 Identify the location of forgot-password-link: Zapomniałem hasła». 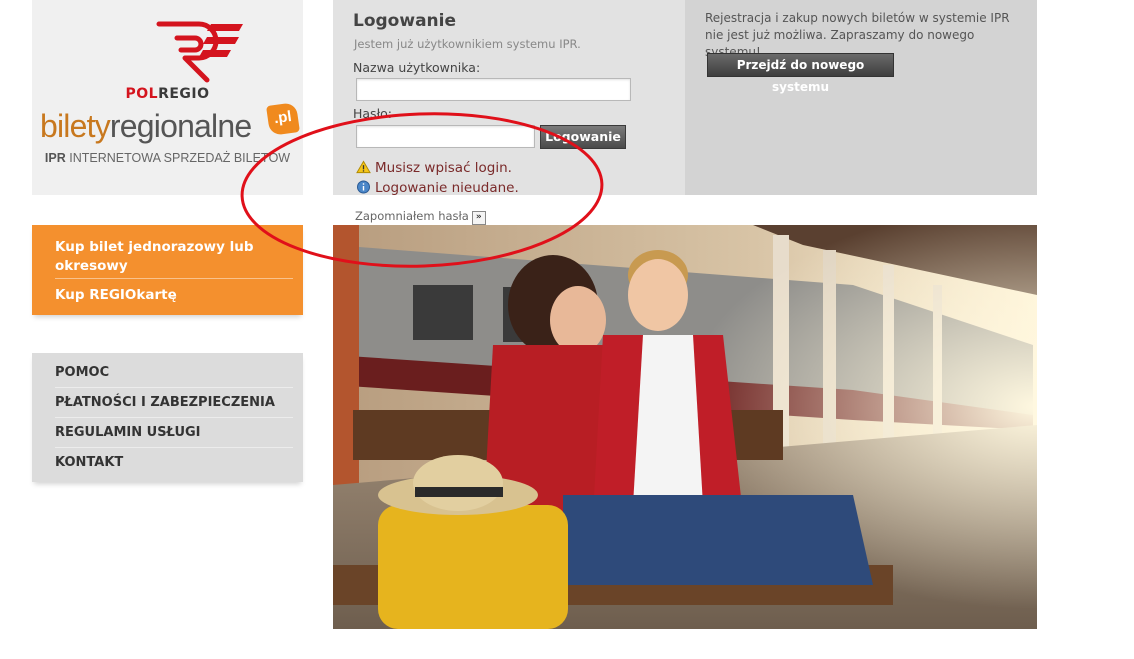
(420, 217).